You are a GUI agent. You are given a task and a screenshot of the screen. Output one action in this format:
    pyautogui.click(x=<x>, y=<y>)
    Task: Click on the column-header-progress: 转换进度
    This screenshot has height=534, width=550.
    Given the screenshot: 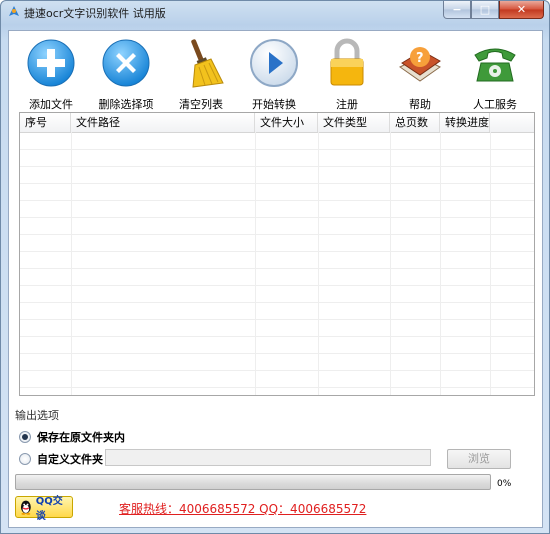 What is the action you would take?
    pyautogui.click(x=465, y=122)
    